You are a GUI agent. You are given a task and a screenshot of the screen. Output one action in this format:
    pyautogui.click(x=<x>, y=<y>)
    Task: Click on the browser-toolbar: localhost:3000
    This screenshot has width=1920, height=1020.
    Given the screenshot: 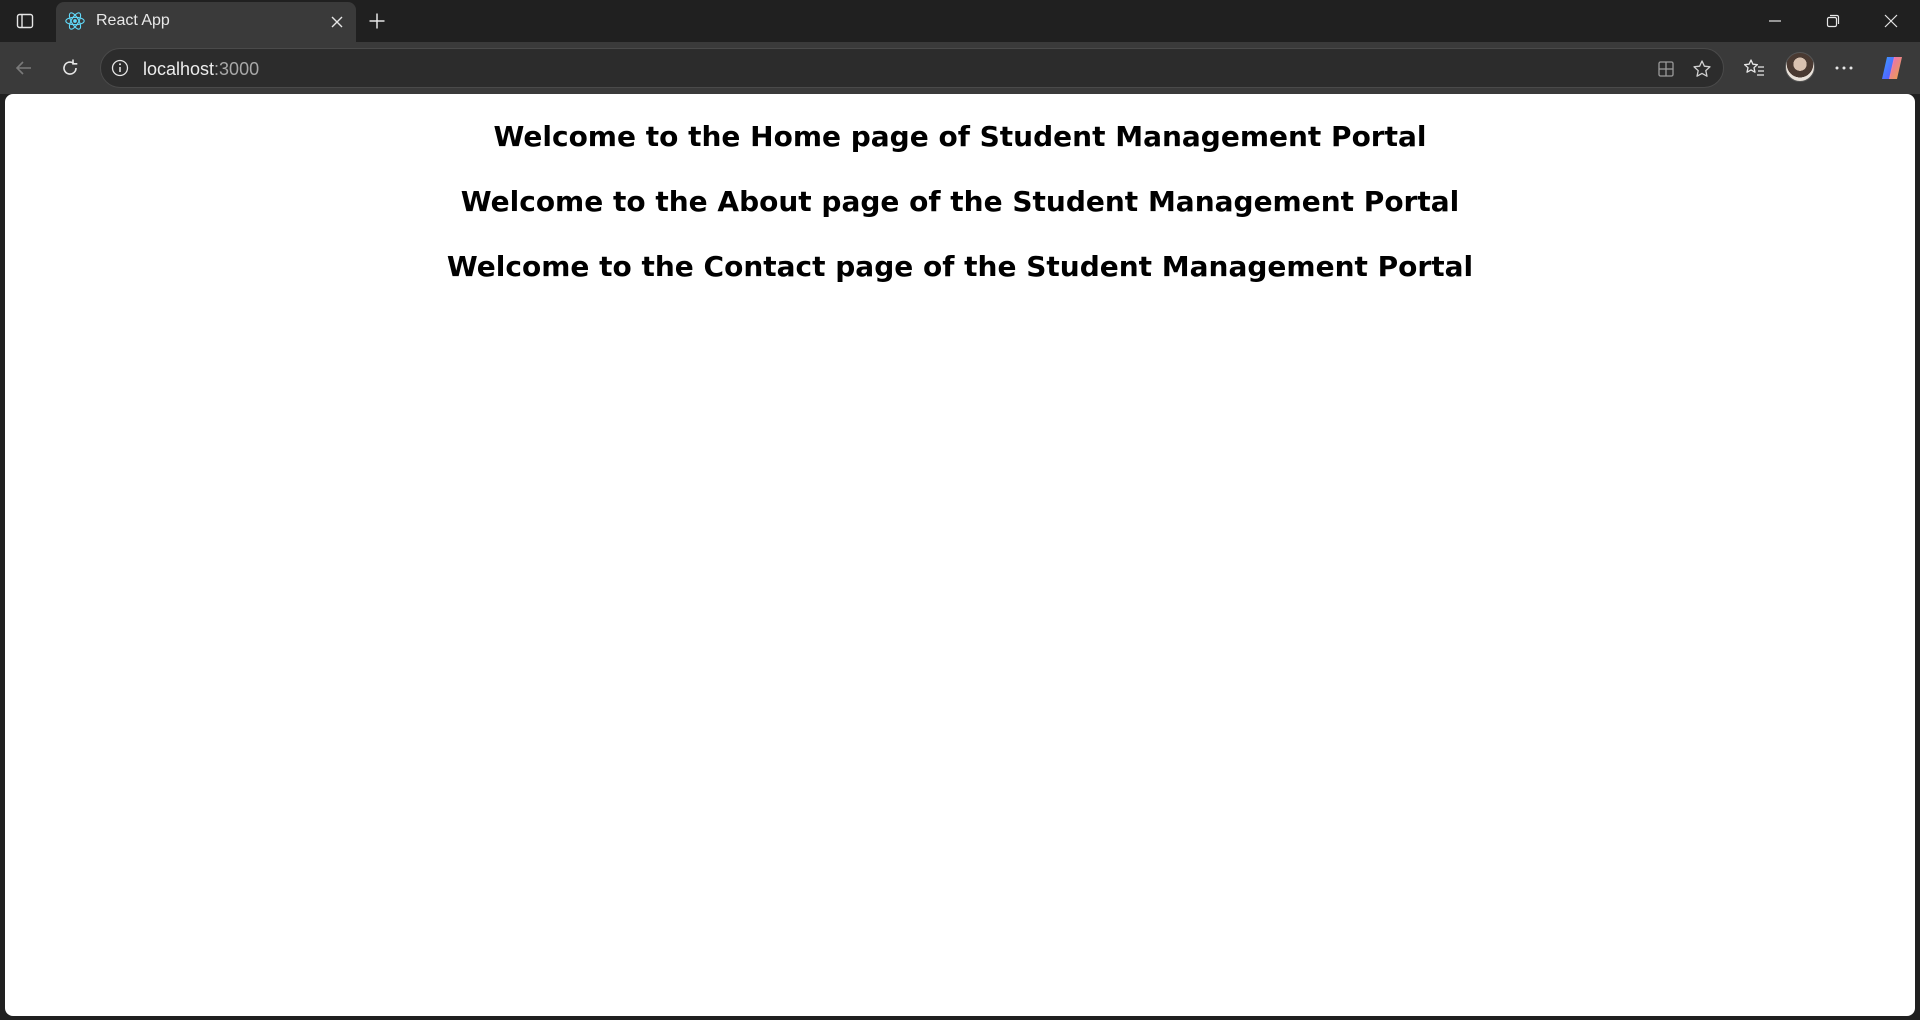 What is the action you would take?
    pyautogui.click(x=960, y=68)
    